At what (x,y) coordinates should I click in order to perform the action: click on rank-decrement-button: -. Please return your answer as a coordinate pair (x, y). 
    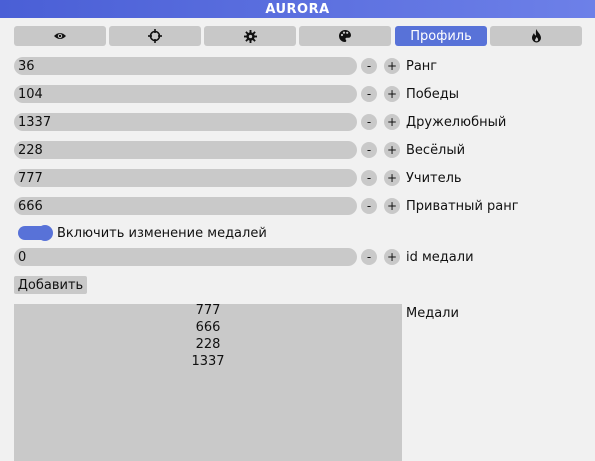
    Looking at the image, I should click on (369, 66).